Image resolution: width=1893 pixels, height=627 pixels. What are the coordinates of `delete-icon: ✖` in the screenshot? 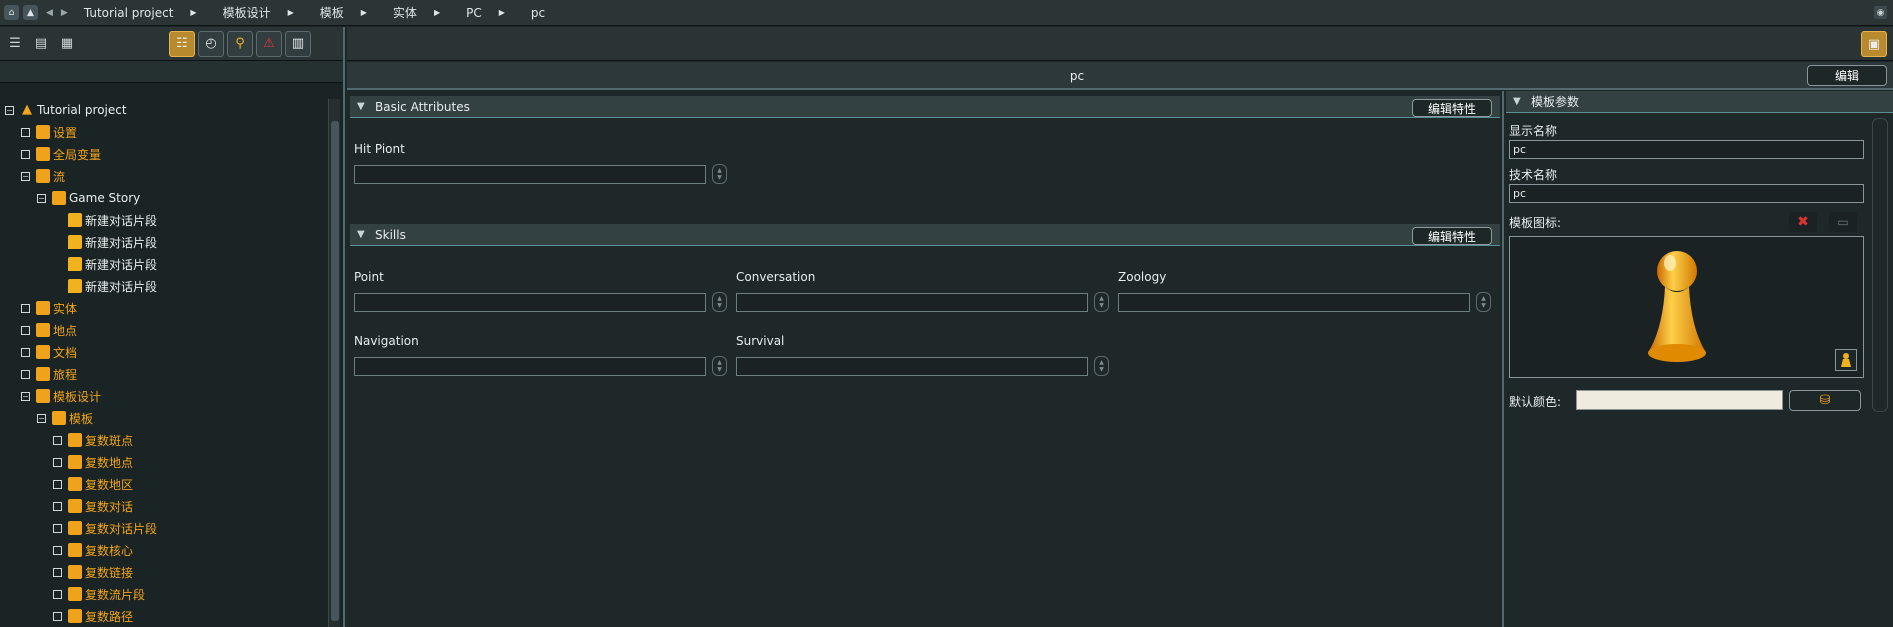 It's located at (1803, 222).